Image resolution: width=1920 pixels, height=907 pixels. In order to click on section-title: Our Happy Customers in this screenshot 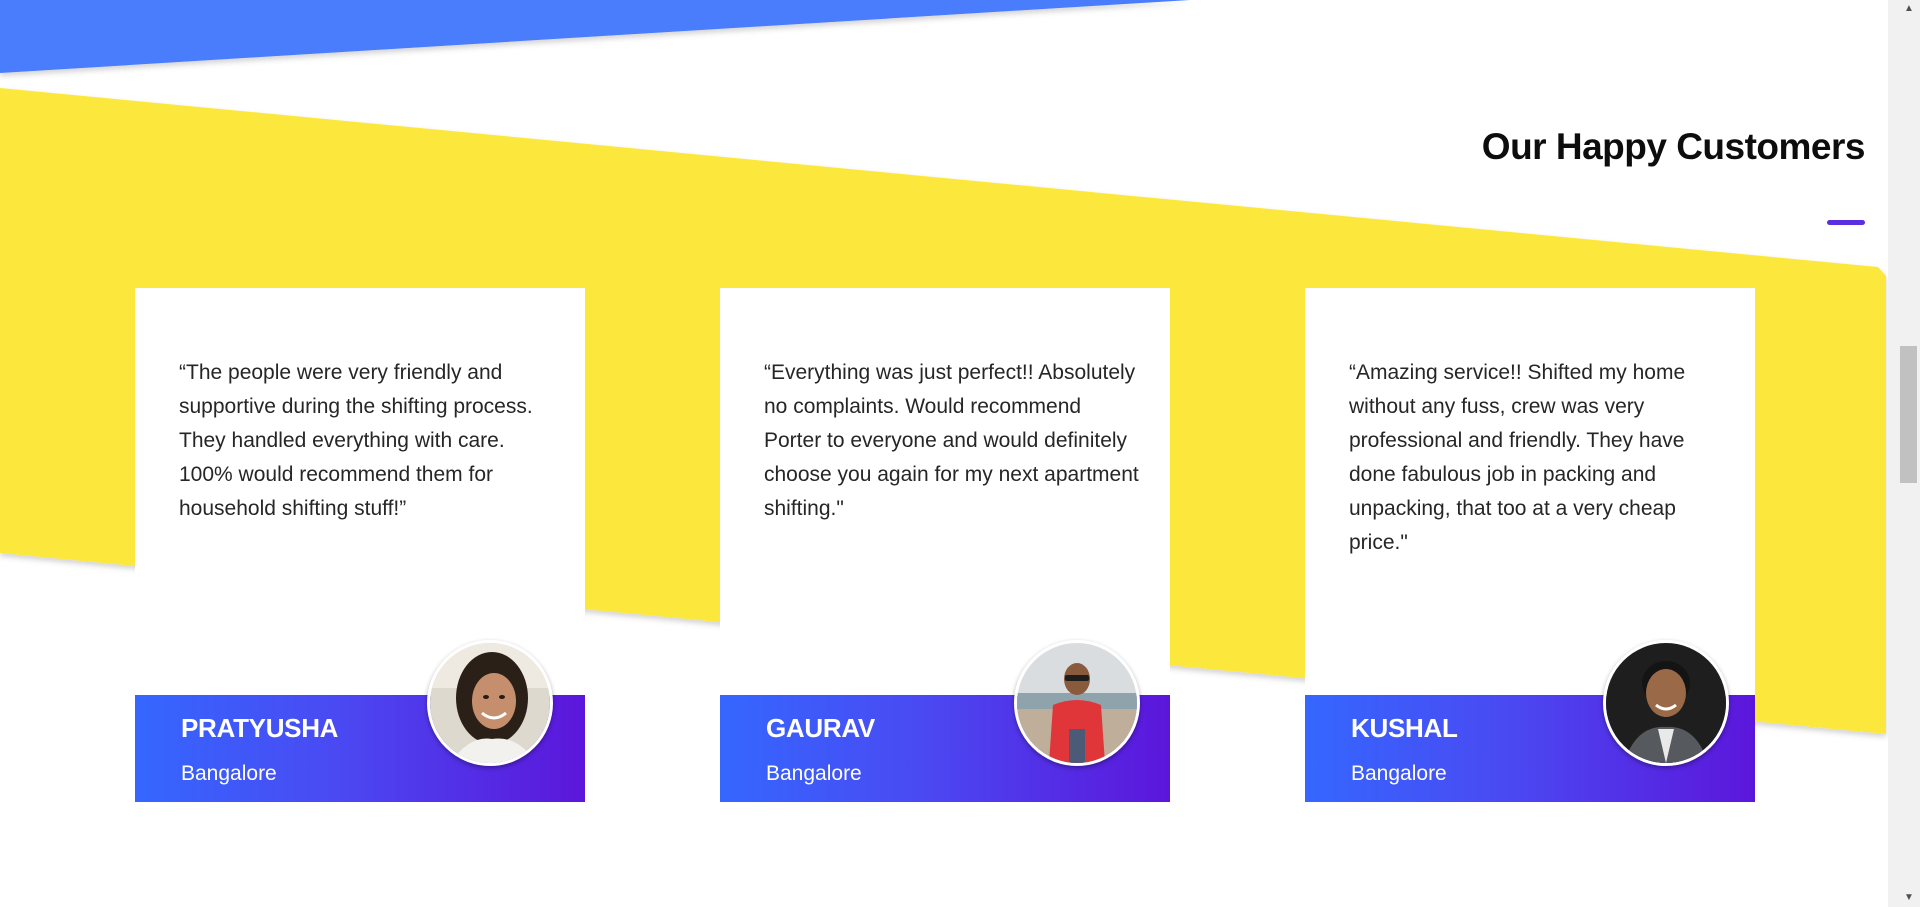, I will do `click(1673, 146)`.